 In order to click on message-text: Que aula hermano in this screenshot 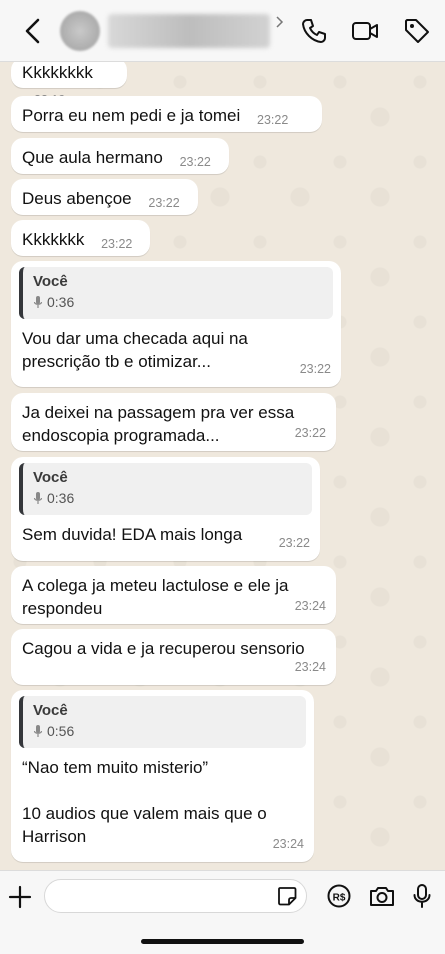, I will do `click(92, 157)`.